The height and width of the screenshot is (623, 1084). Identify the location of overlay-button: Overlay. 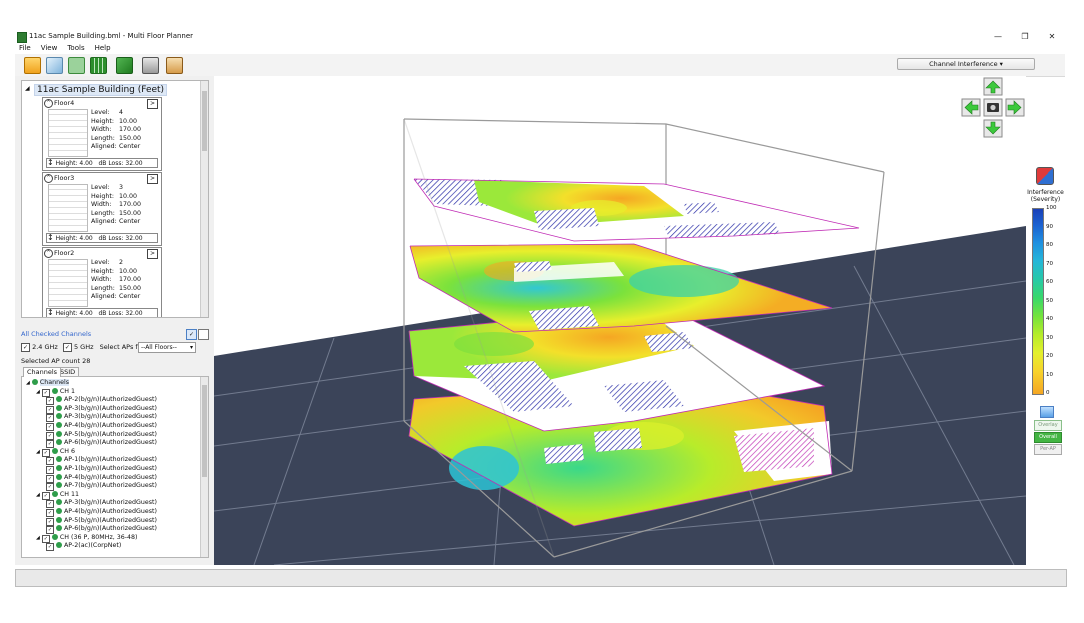
(1048, 425).